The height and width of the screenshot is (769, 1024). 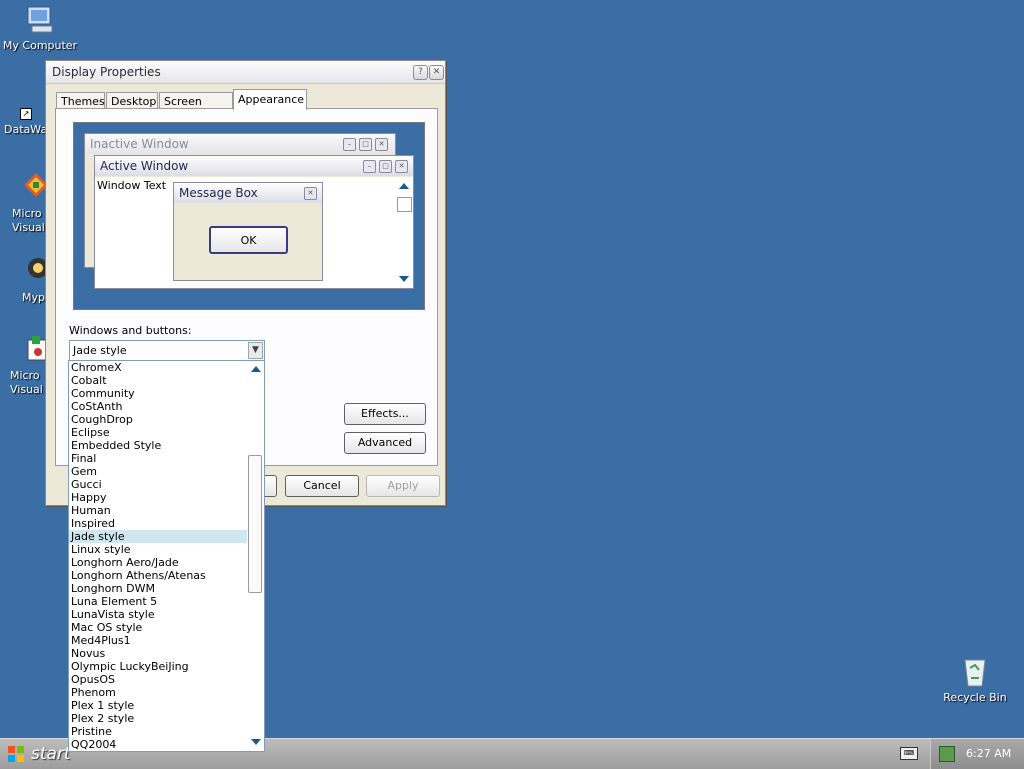 What do you see at coordinates (947, 754) in the screenshot?
I see `network-icon` at bounding box center [947, 754].